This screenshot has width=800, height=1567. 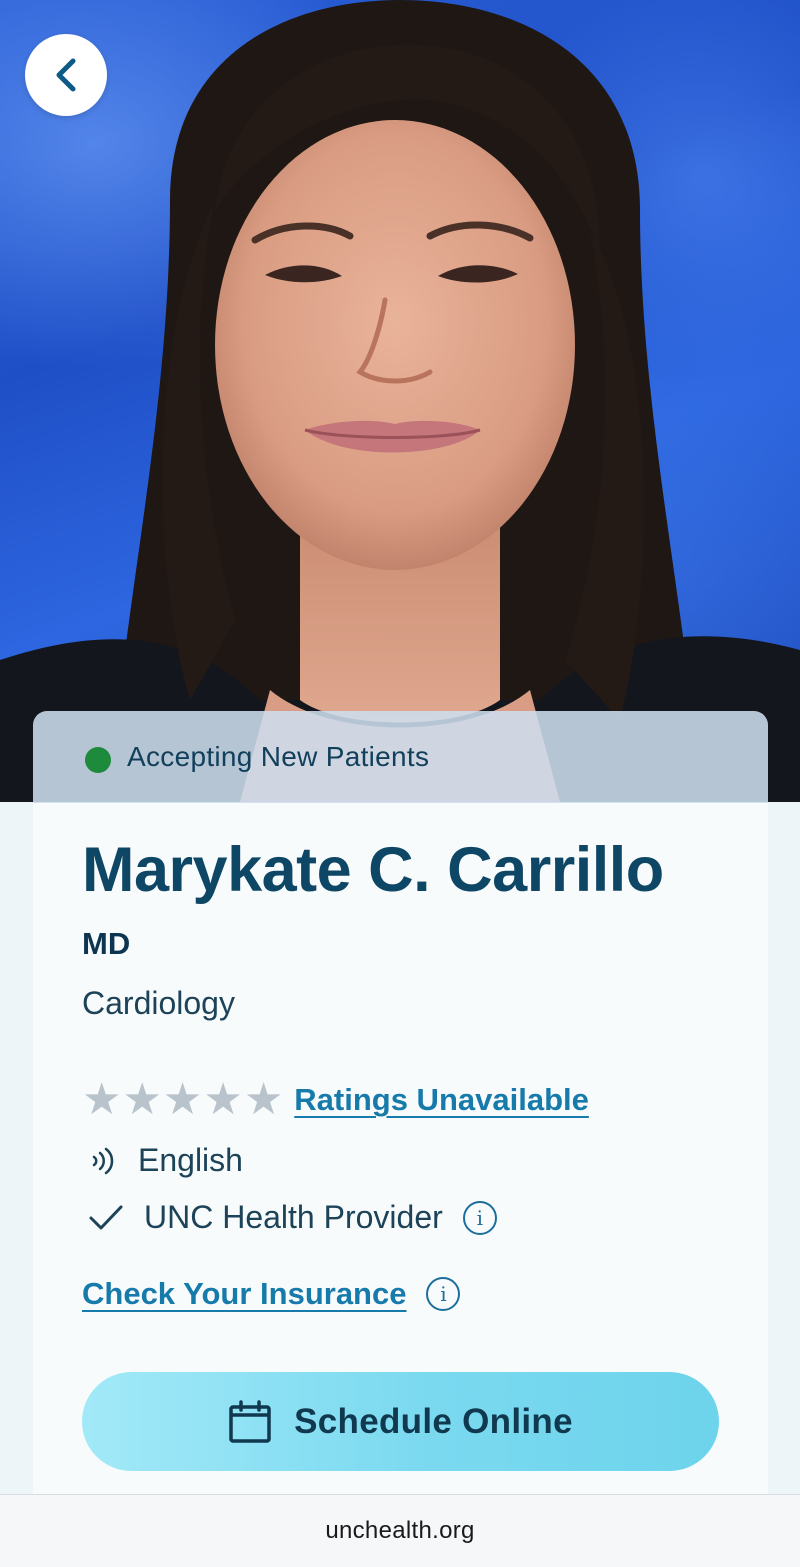 I want to click on url-text: unchealth.org, so click(x=400, y=1530).